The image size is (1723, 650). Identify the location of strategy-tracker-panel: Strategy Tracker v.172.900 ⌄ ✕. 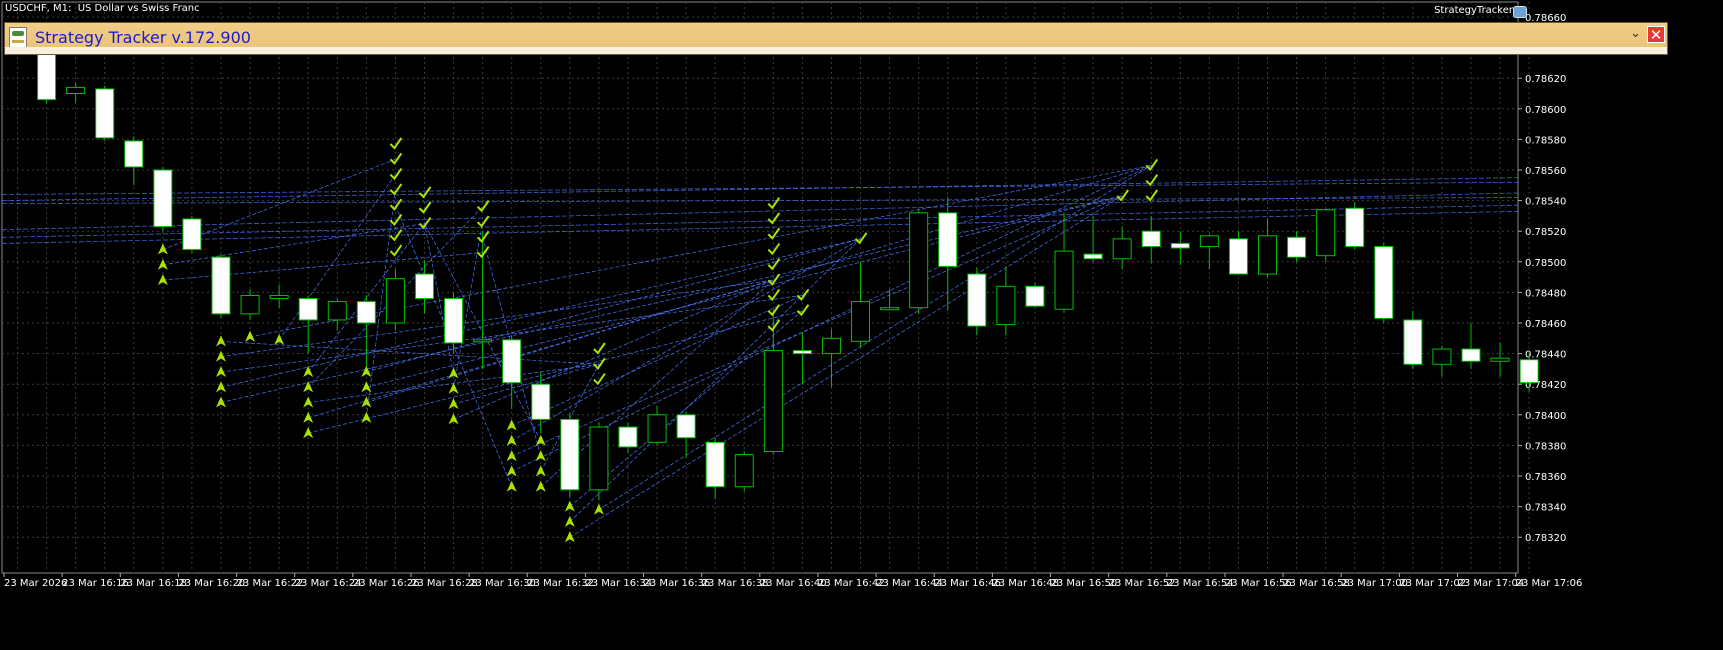
(836, 38).